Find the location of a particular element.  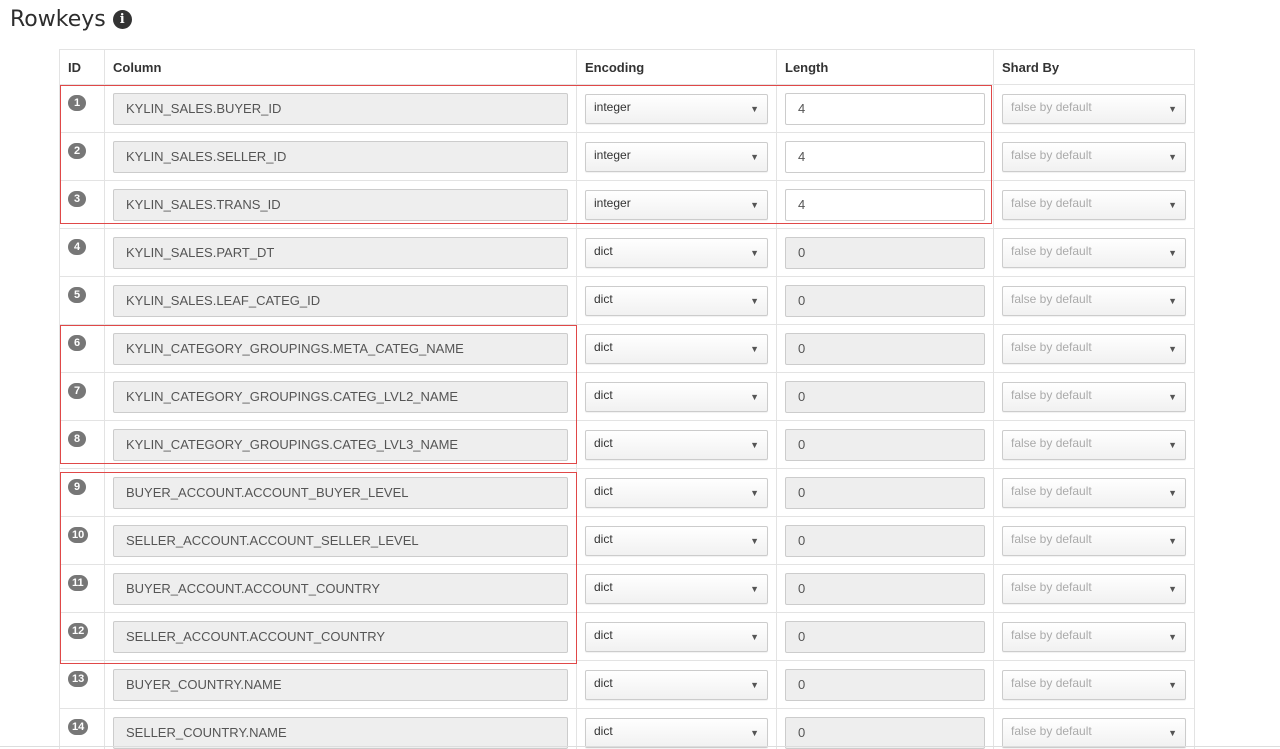

column-cell: KYLIN_CATEGORY_GROUPINGS.META_CATEG_NAME is located at coordinates (340, 348).